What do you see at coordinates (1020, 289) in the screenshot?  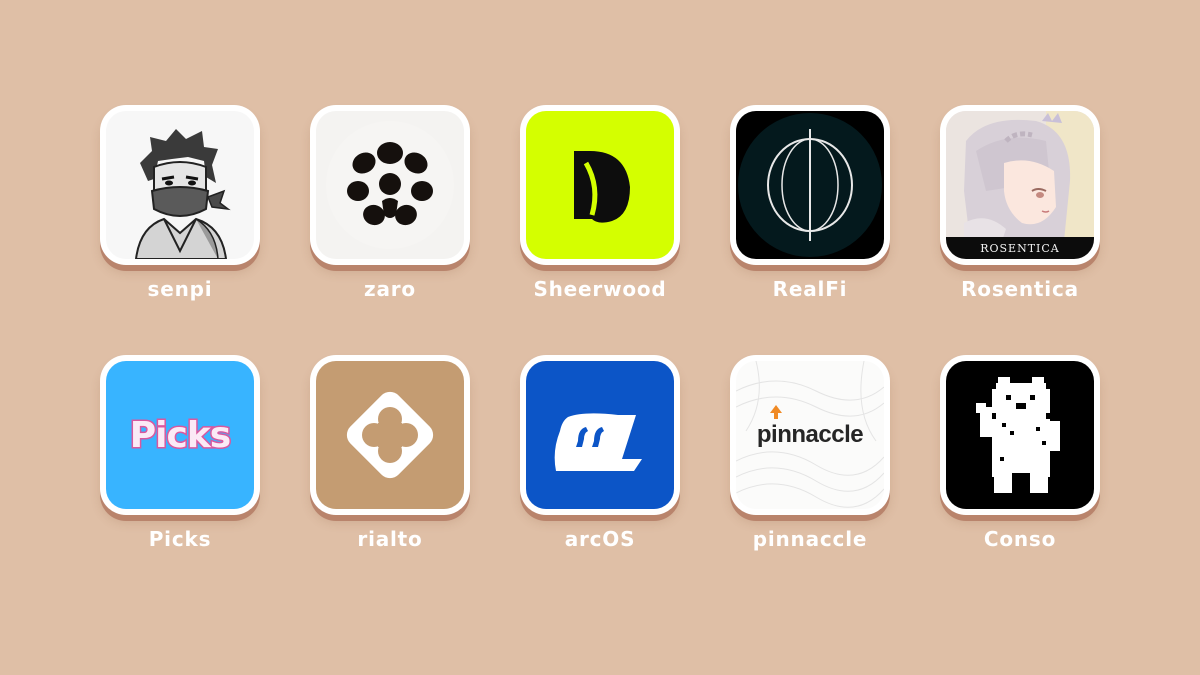 I see `app-label: Rosentica` at bounding box center [1020, 289].